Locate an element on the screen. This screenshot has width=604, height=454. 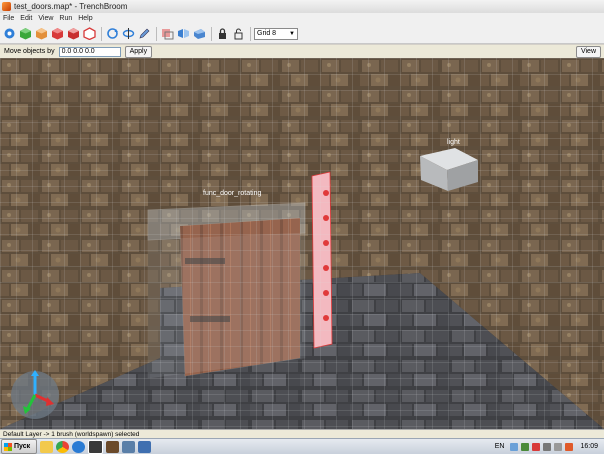
system-tray: EN 16:09 is located at coordinates (549, 446).